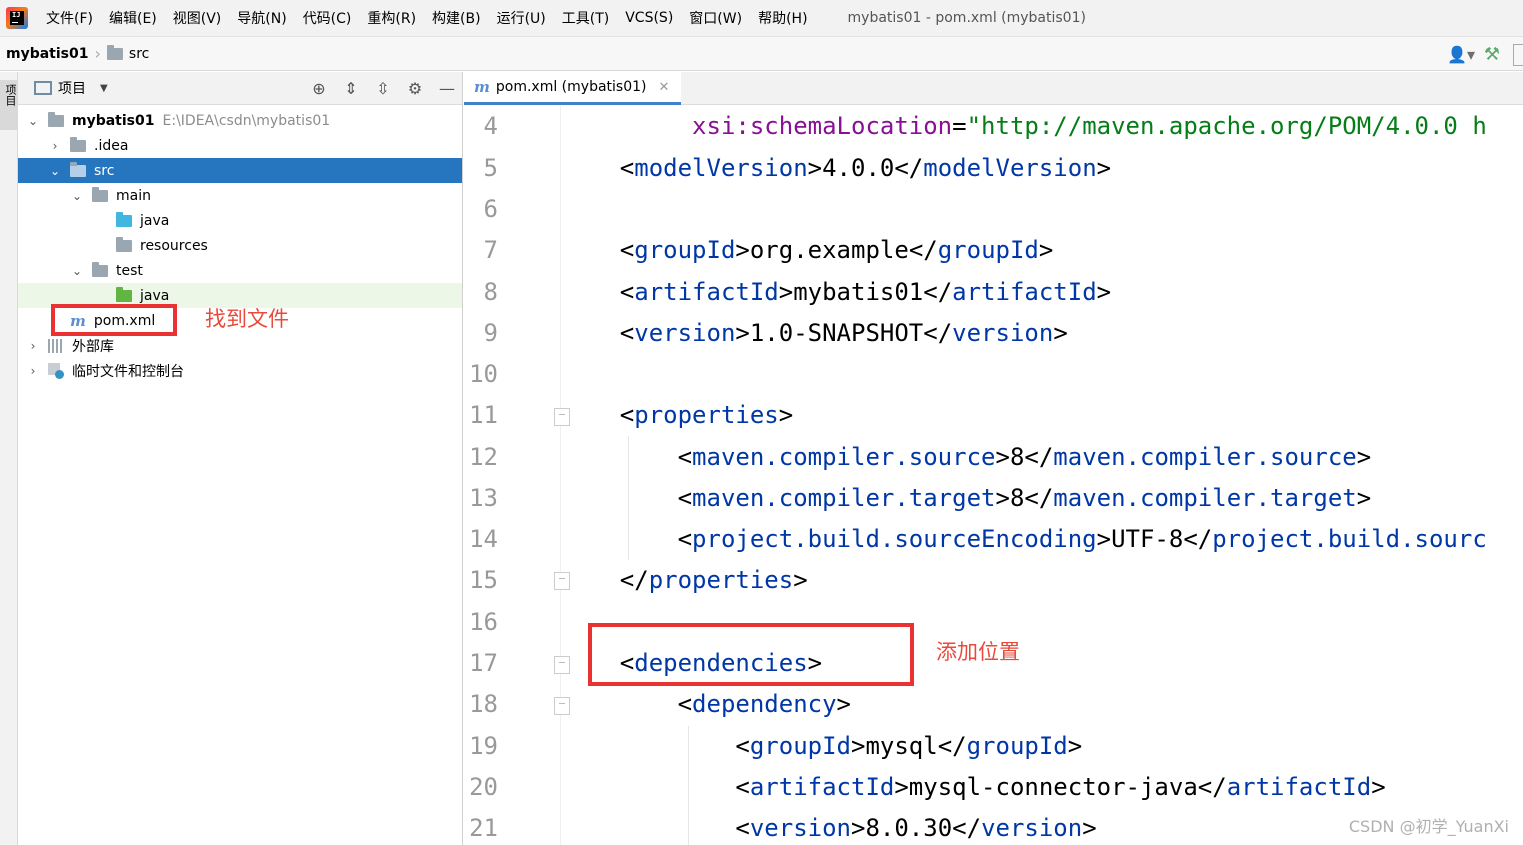  Describe the element at coordinates (246, 120) in the screenshot. I see `tree-item-path: E:\IDEA\csdn\mybatis01` at that location.